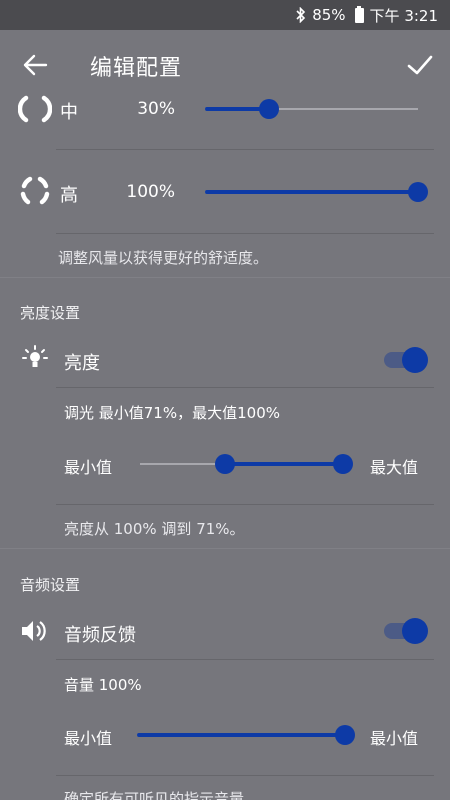  Describe the element at coordinates (406, 360) in the screenshot. I see `brightness-toggle` at that location.